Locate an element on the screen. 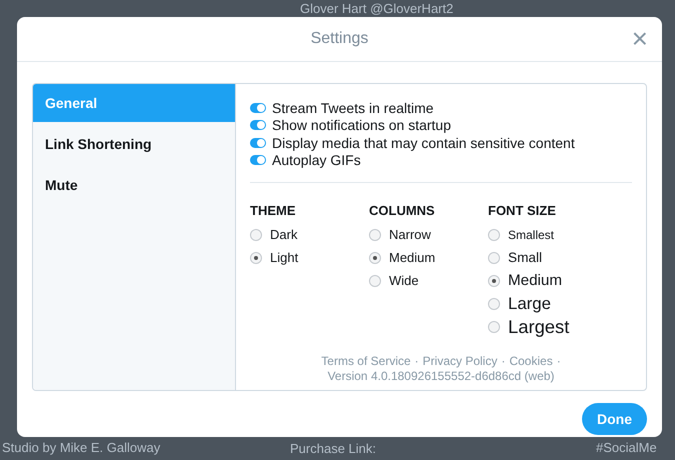 The image size is (675, 460). background-text: Purchase Link: is located at coordinates (333, 448).